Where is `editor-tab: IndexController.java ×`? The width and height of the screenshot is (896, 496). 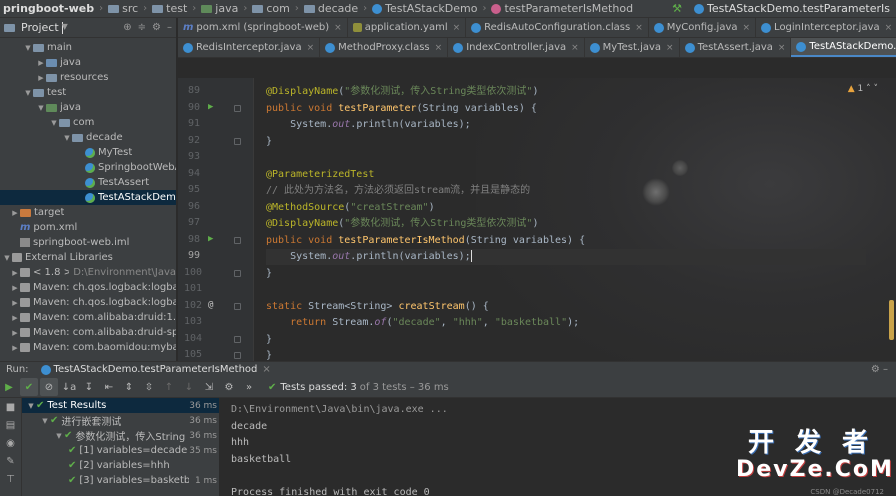 editor-tab: IndexController.java × is located at coordinates (516, 47).